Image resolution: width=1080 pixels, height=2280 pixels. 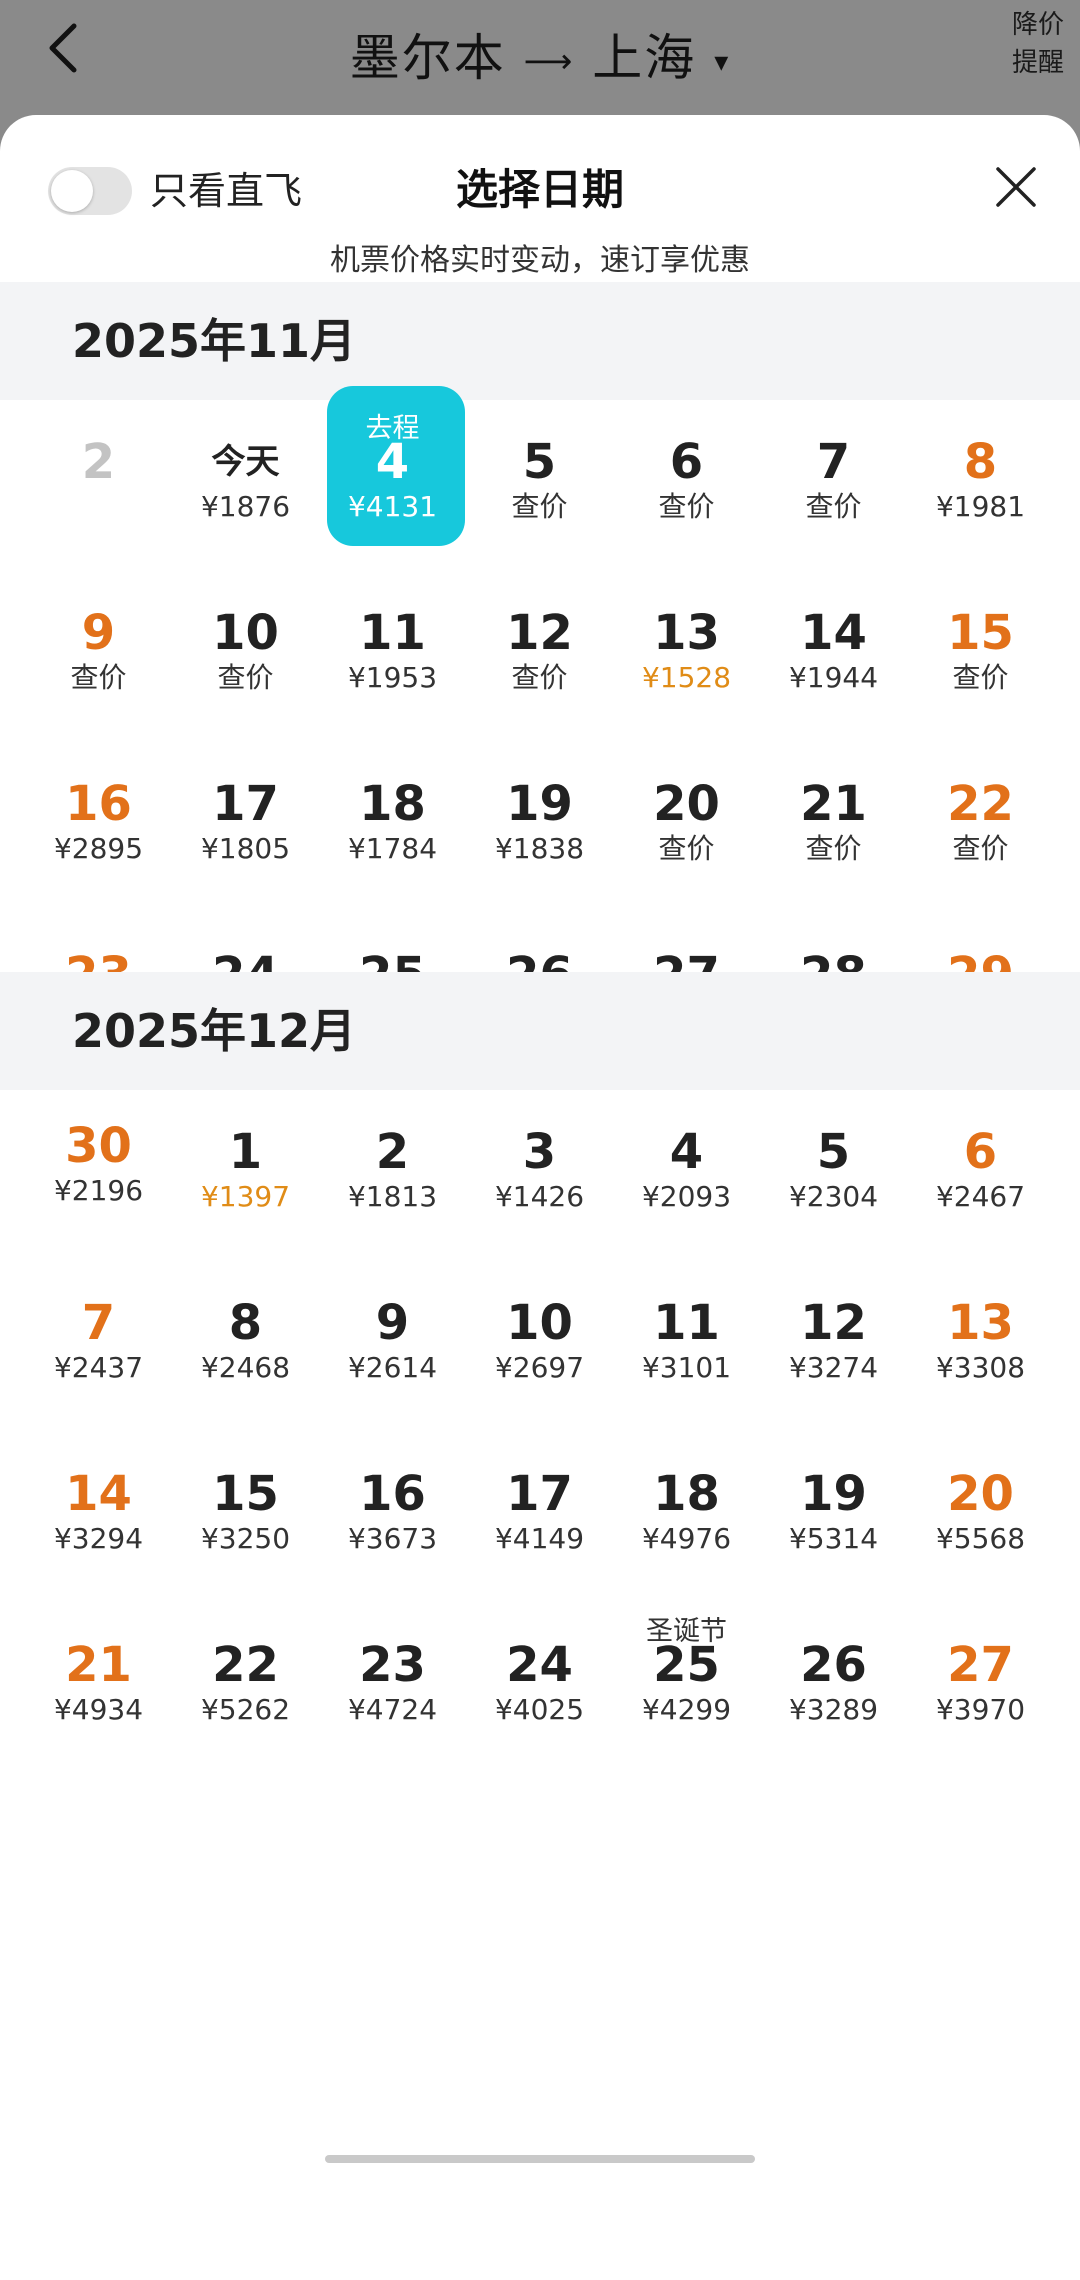 I want to click on day-cell: 14 ¥1944, so click(x=833, y=651).